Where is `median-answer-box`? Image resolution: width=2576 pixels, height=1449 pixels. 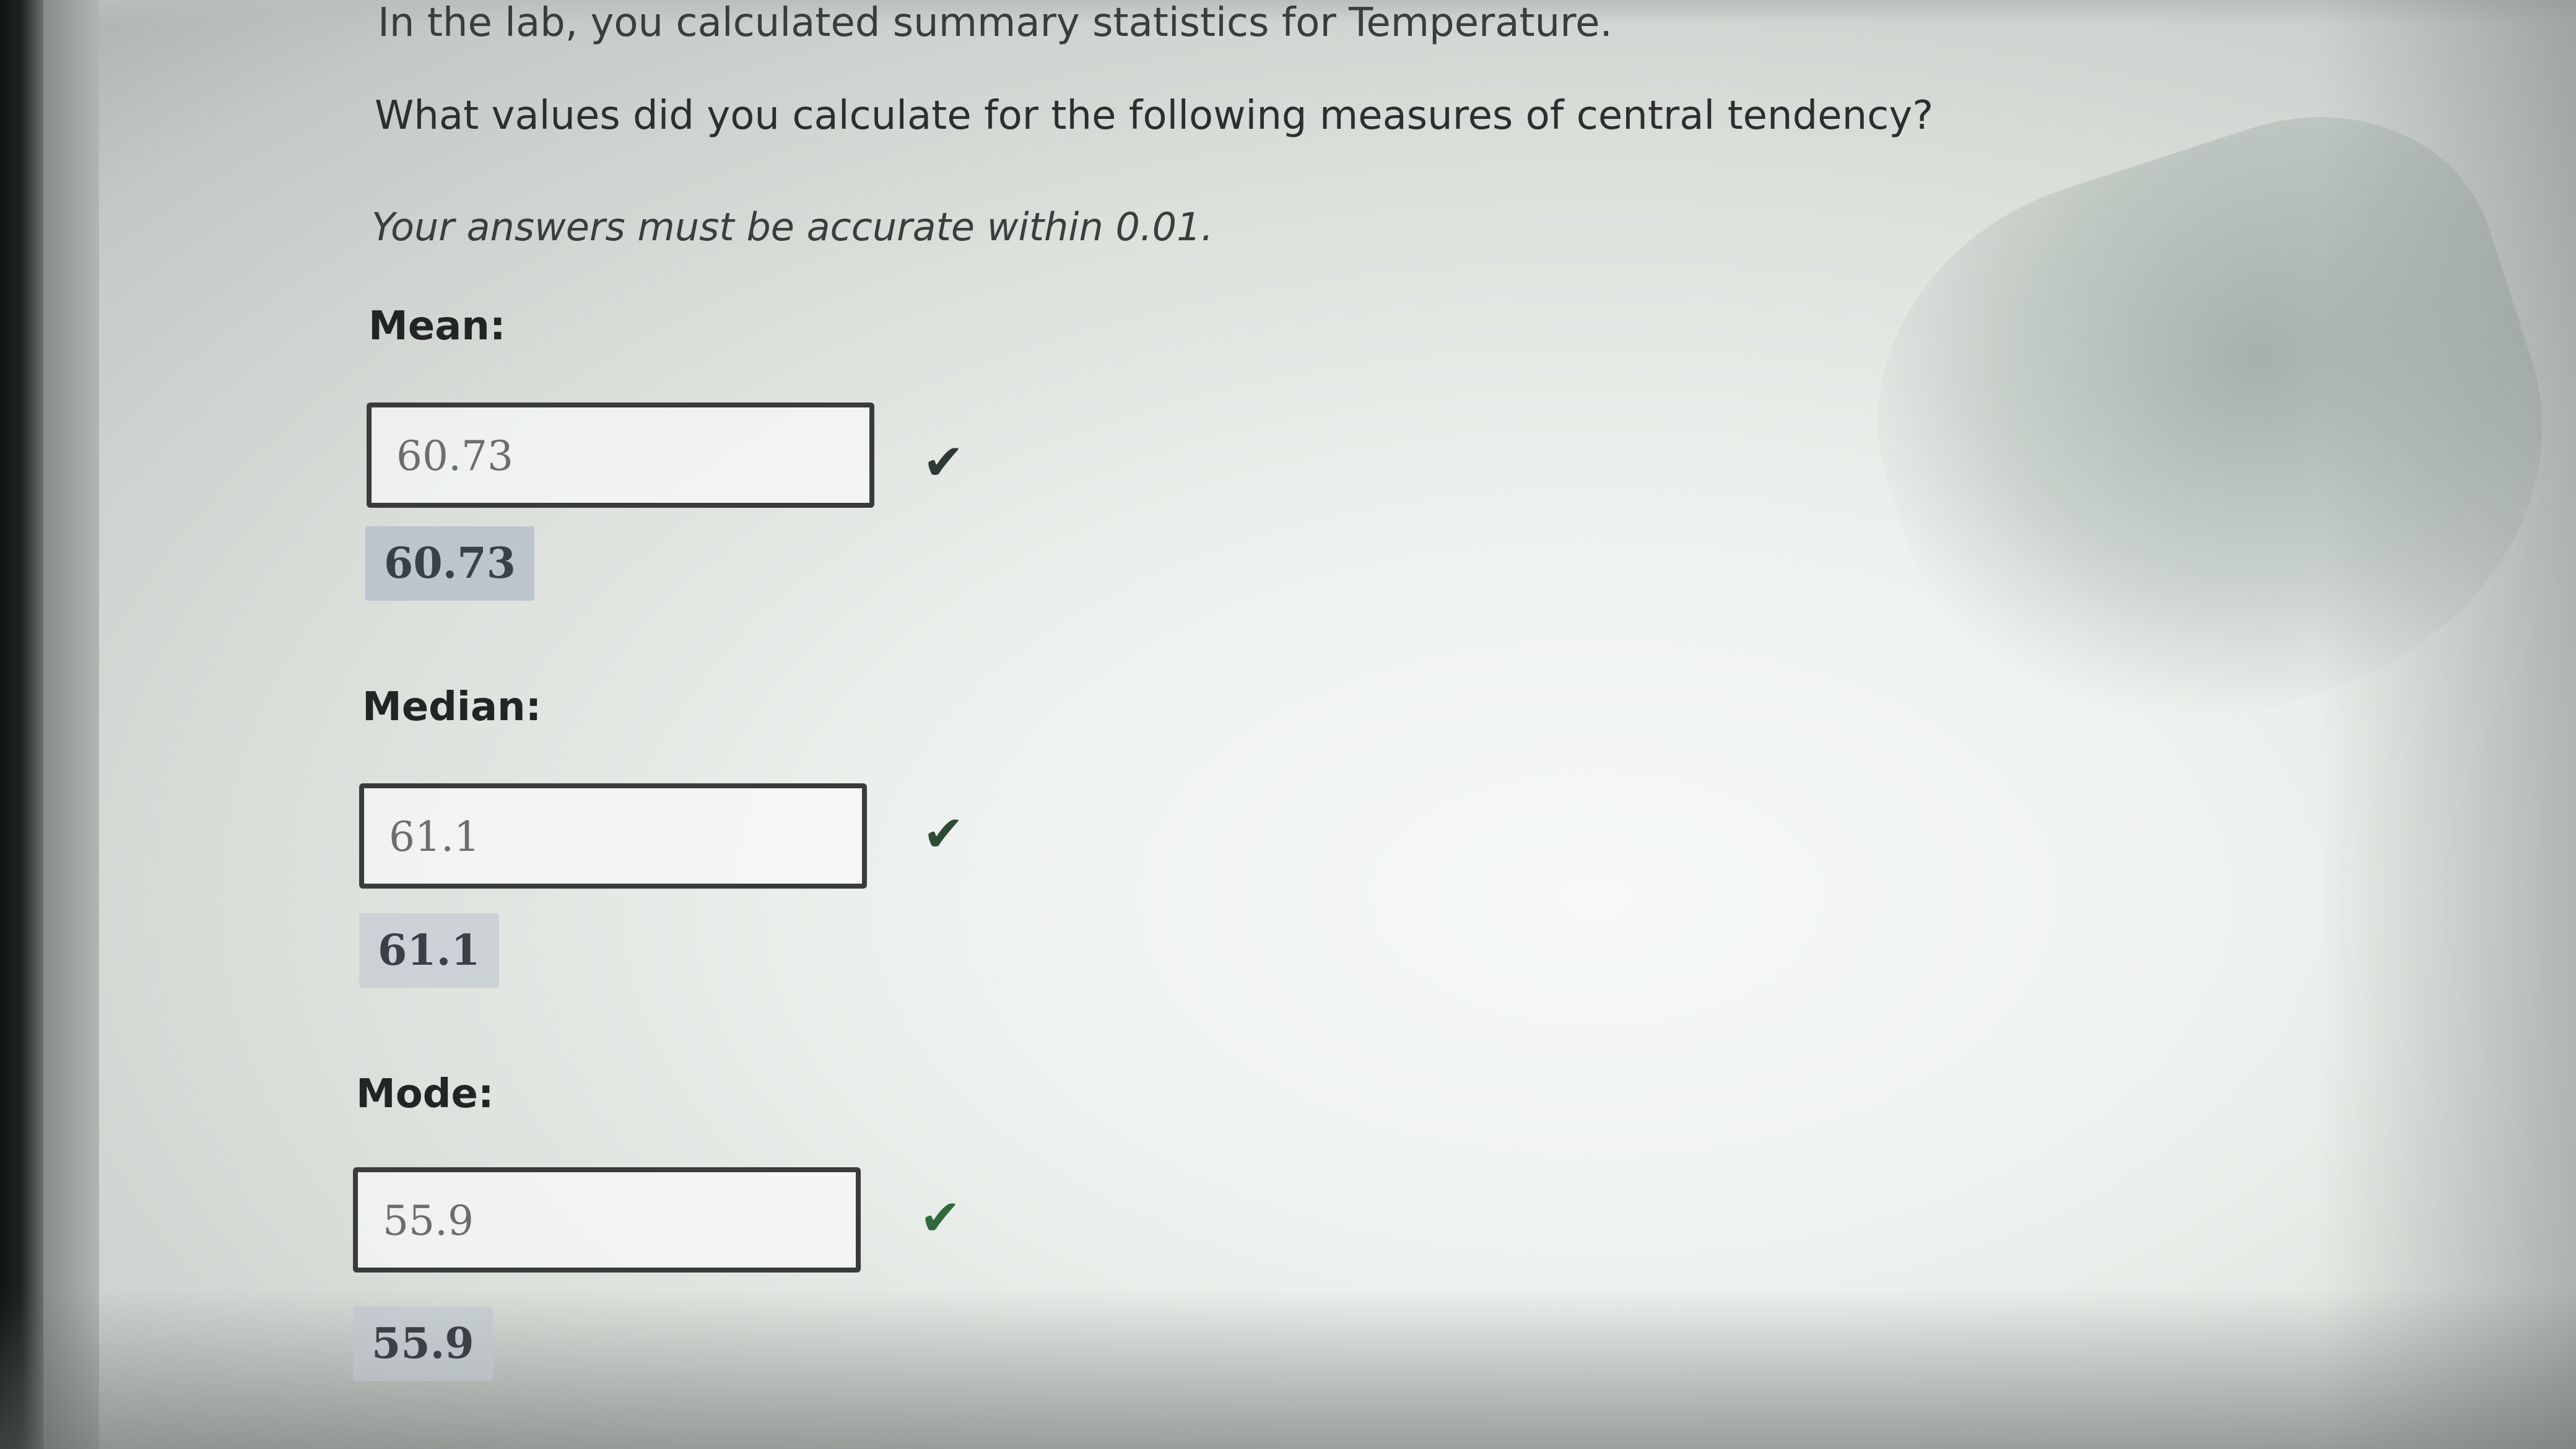
median-answer-box is located at coordinates (613, 836).